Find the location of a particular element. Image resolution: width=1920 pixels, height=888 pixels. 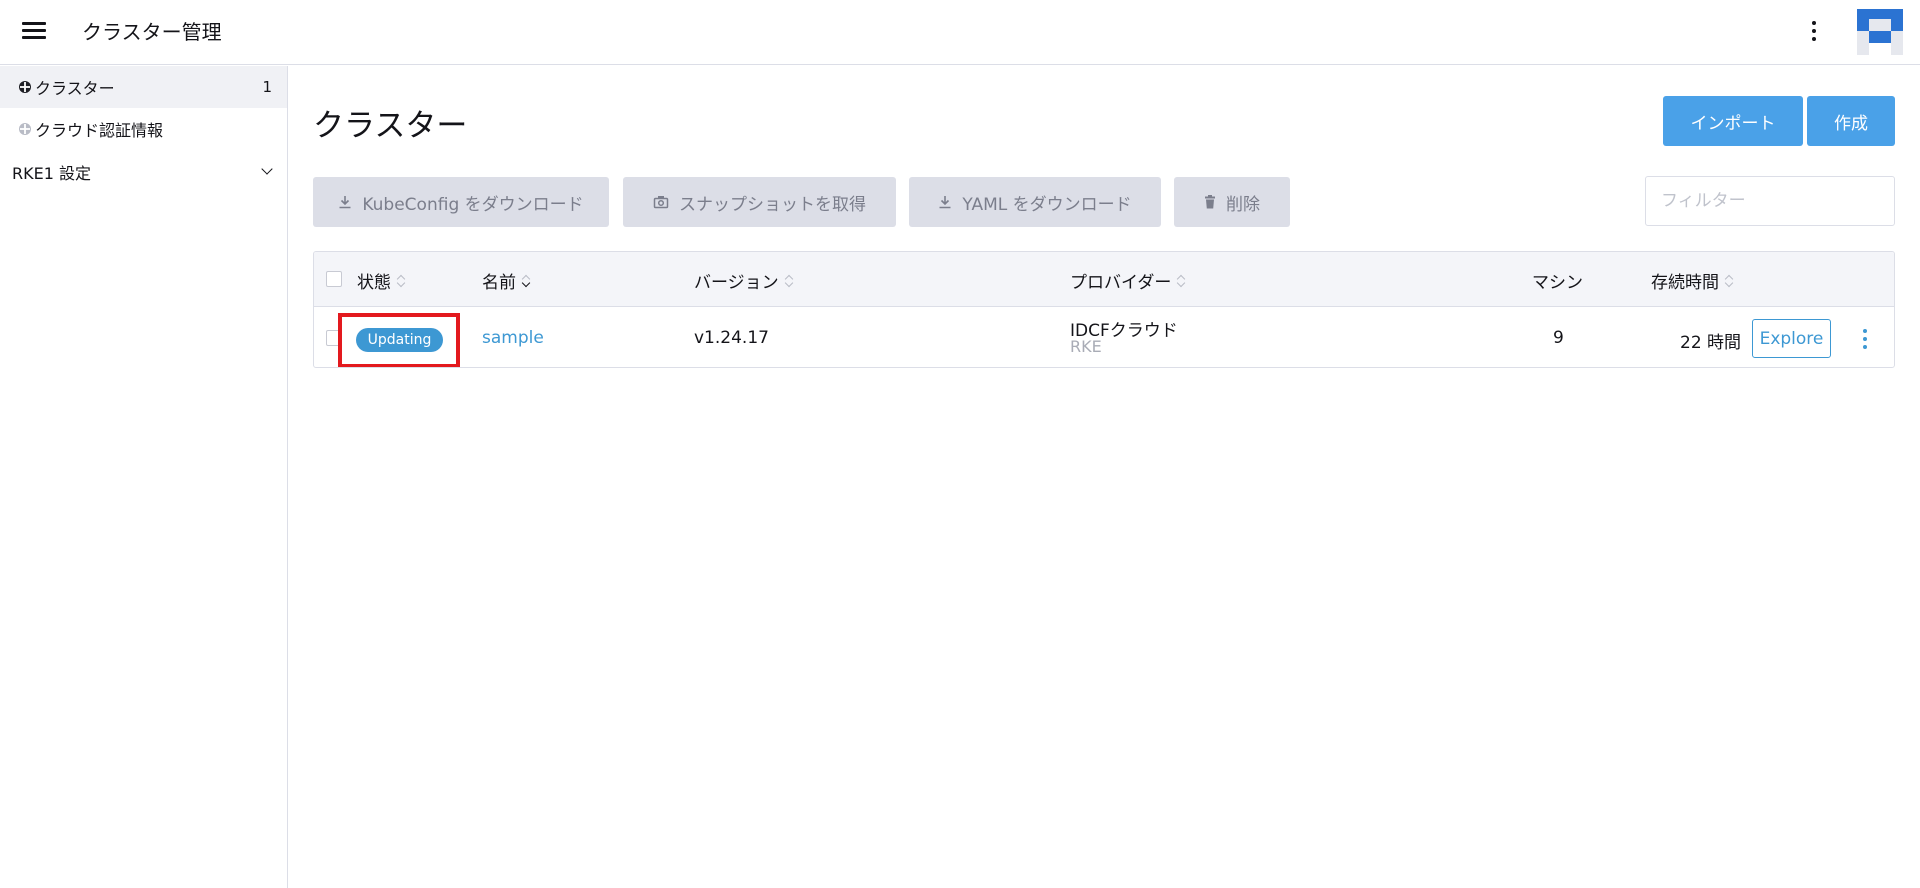

column-header-label: プロバイダー is located at coordinates (1121, 283).